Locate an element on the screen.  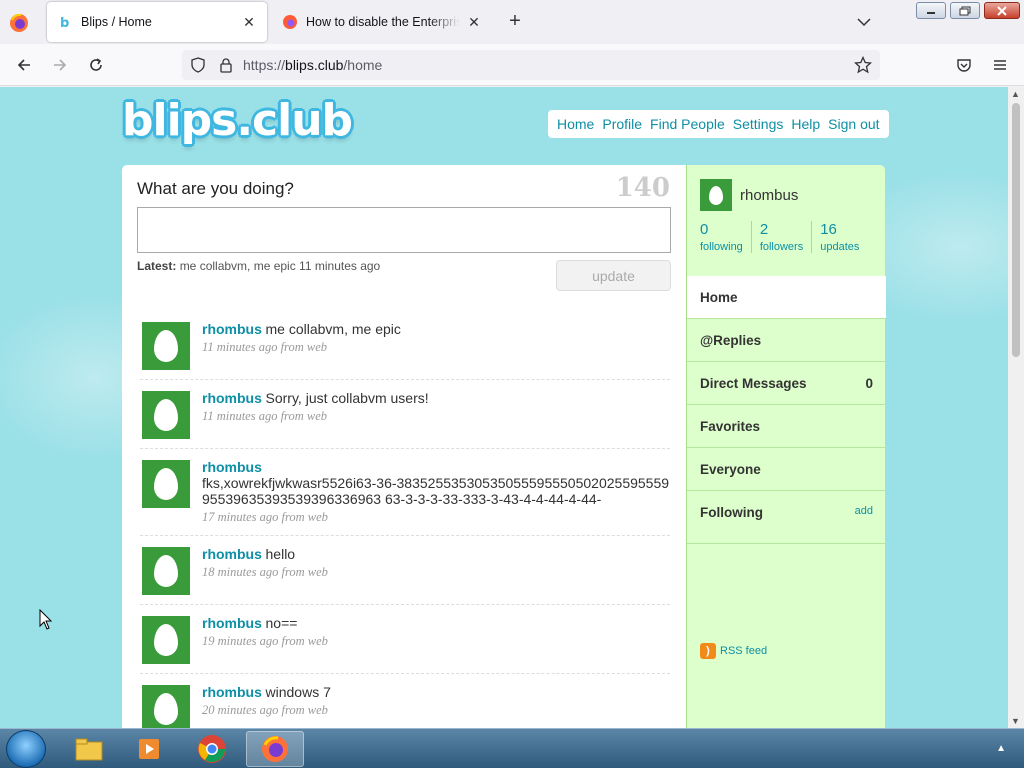
blips-favicon: b is located at coordinates (65, 22).